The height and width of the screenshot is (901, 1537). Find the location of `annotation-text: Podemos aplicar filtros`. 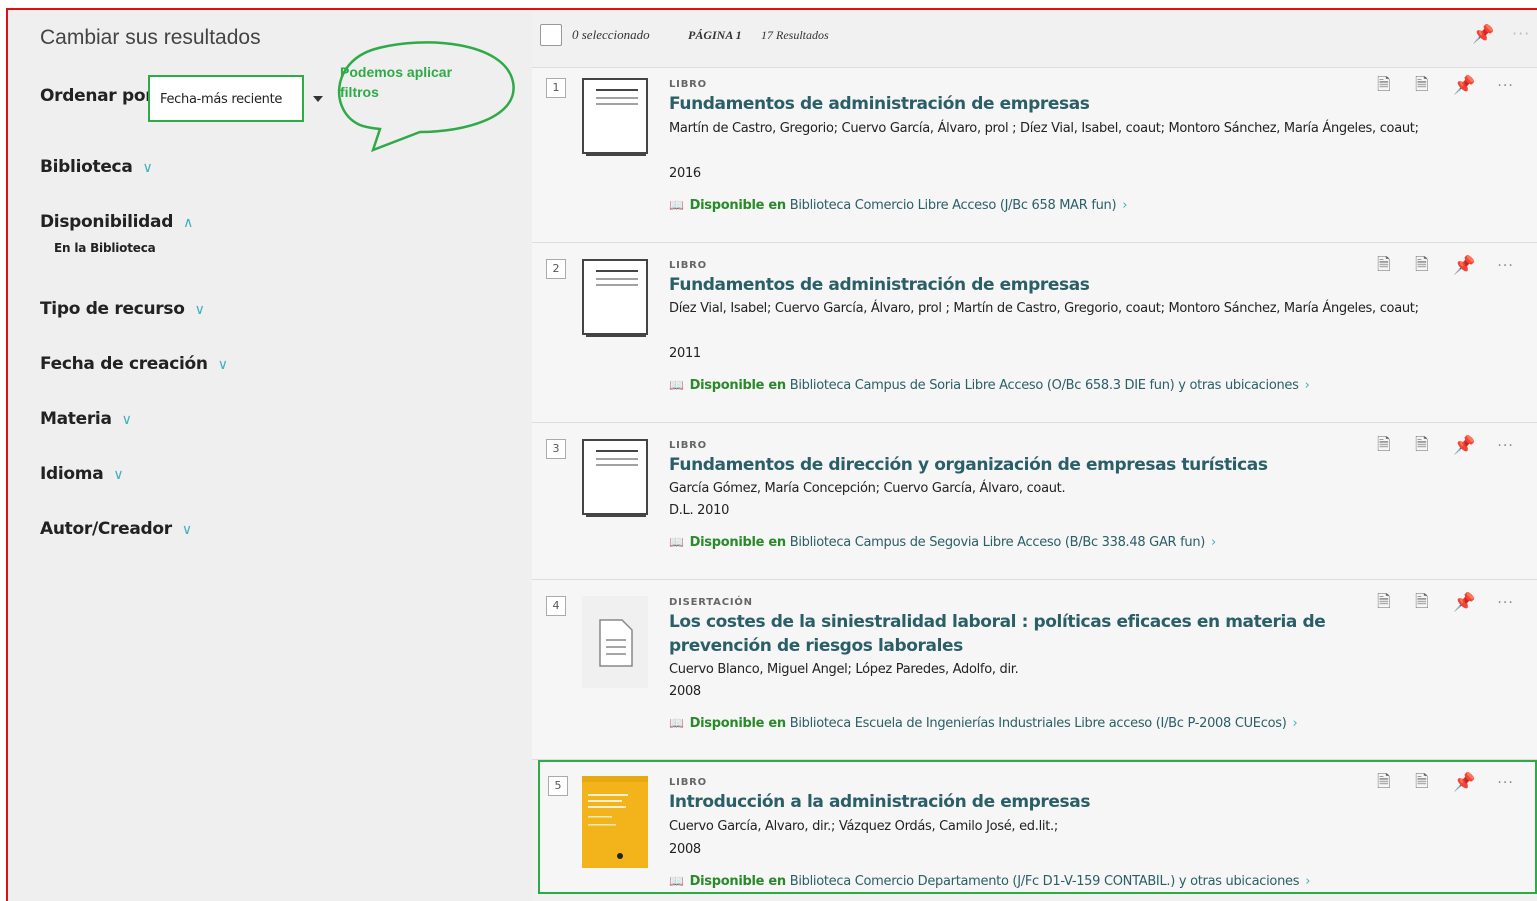

annotation-text: Podemos aplicar filtros is located at coordinates (396, 82).